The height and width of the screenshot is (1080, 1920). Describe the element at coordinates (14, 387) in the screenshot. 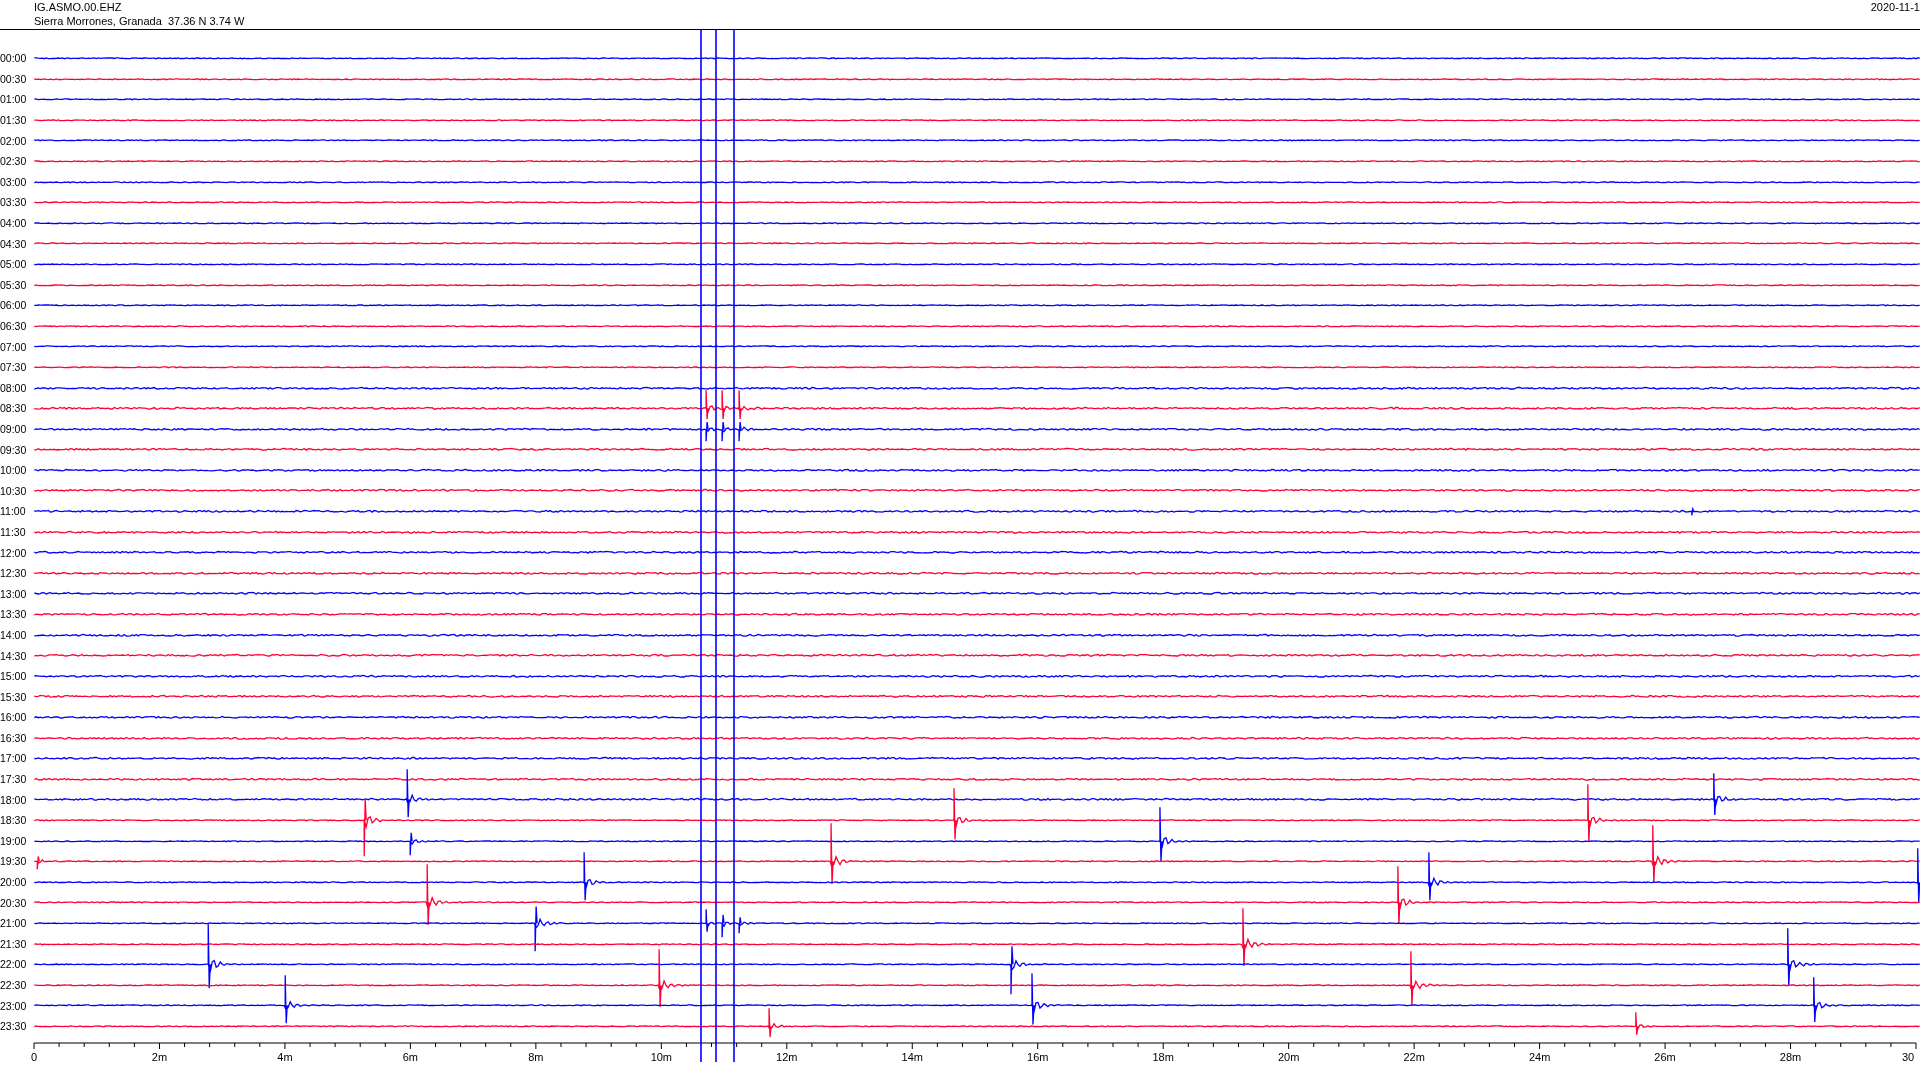

I see `time-label: 08:00` at that location.